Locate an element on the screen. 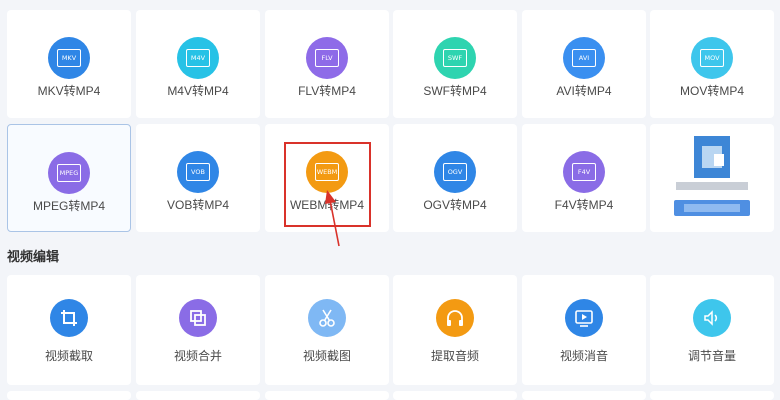  editor-card-crop: 视频截取 is located at coordinates (69, 330).